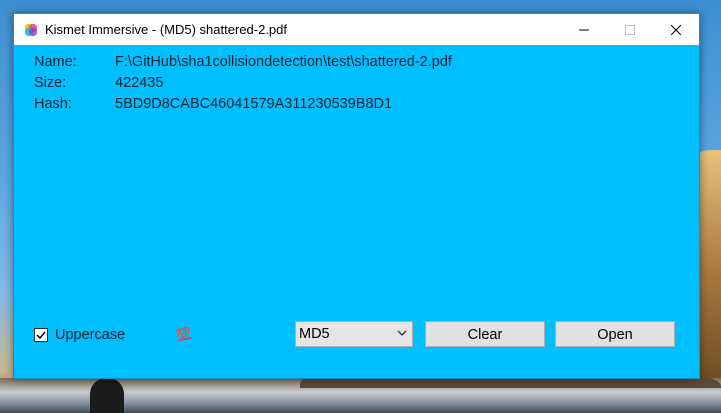  Describe the element at coordinates (615, 334) in the screenshot. I see `open-button: Open` at that location.